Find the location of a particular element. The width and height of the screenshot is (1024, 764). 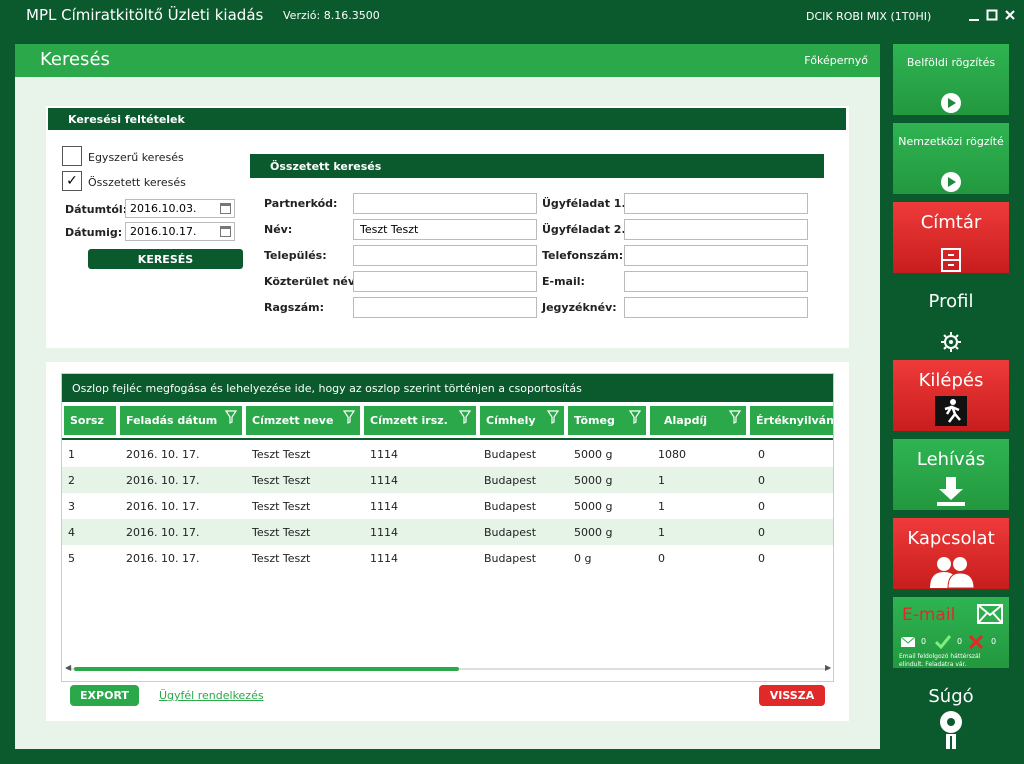

error-x-icon is located at coordinates (976, 642).